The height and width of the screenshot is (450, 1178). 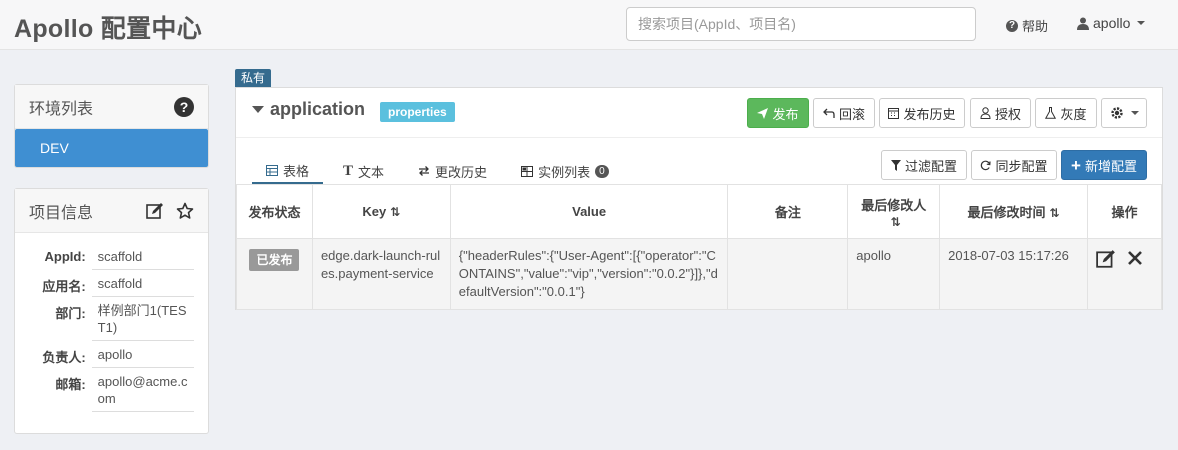 What do you see at coordinates (1007, 114) in the screenshot?
I see `authorize-label: 授权` at bounding box center [1007, 114].